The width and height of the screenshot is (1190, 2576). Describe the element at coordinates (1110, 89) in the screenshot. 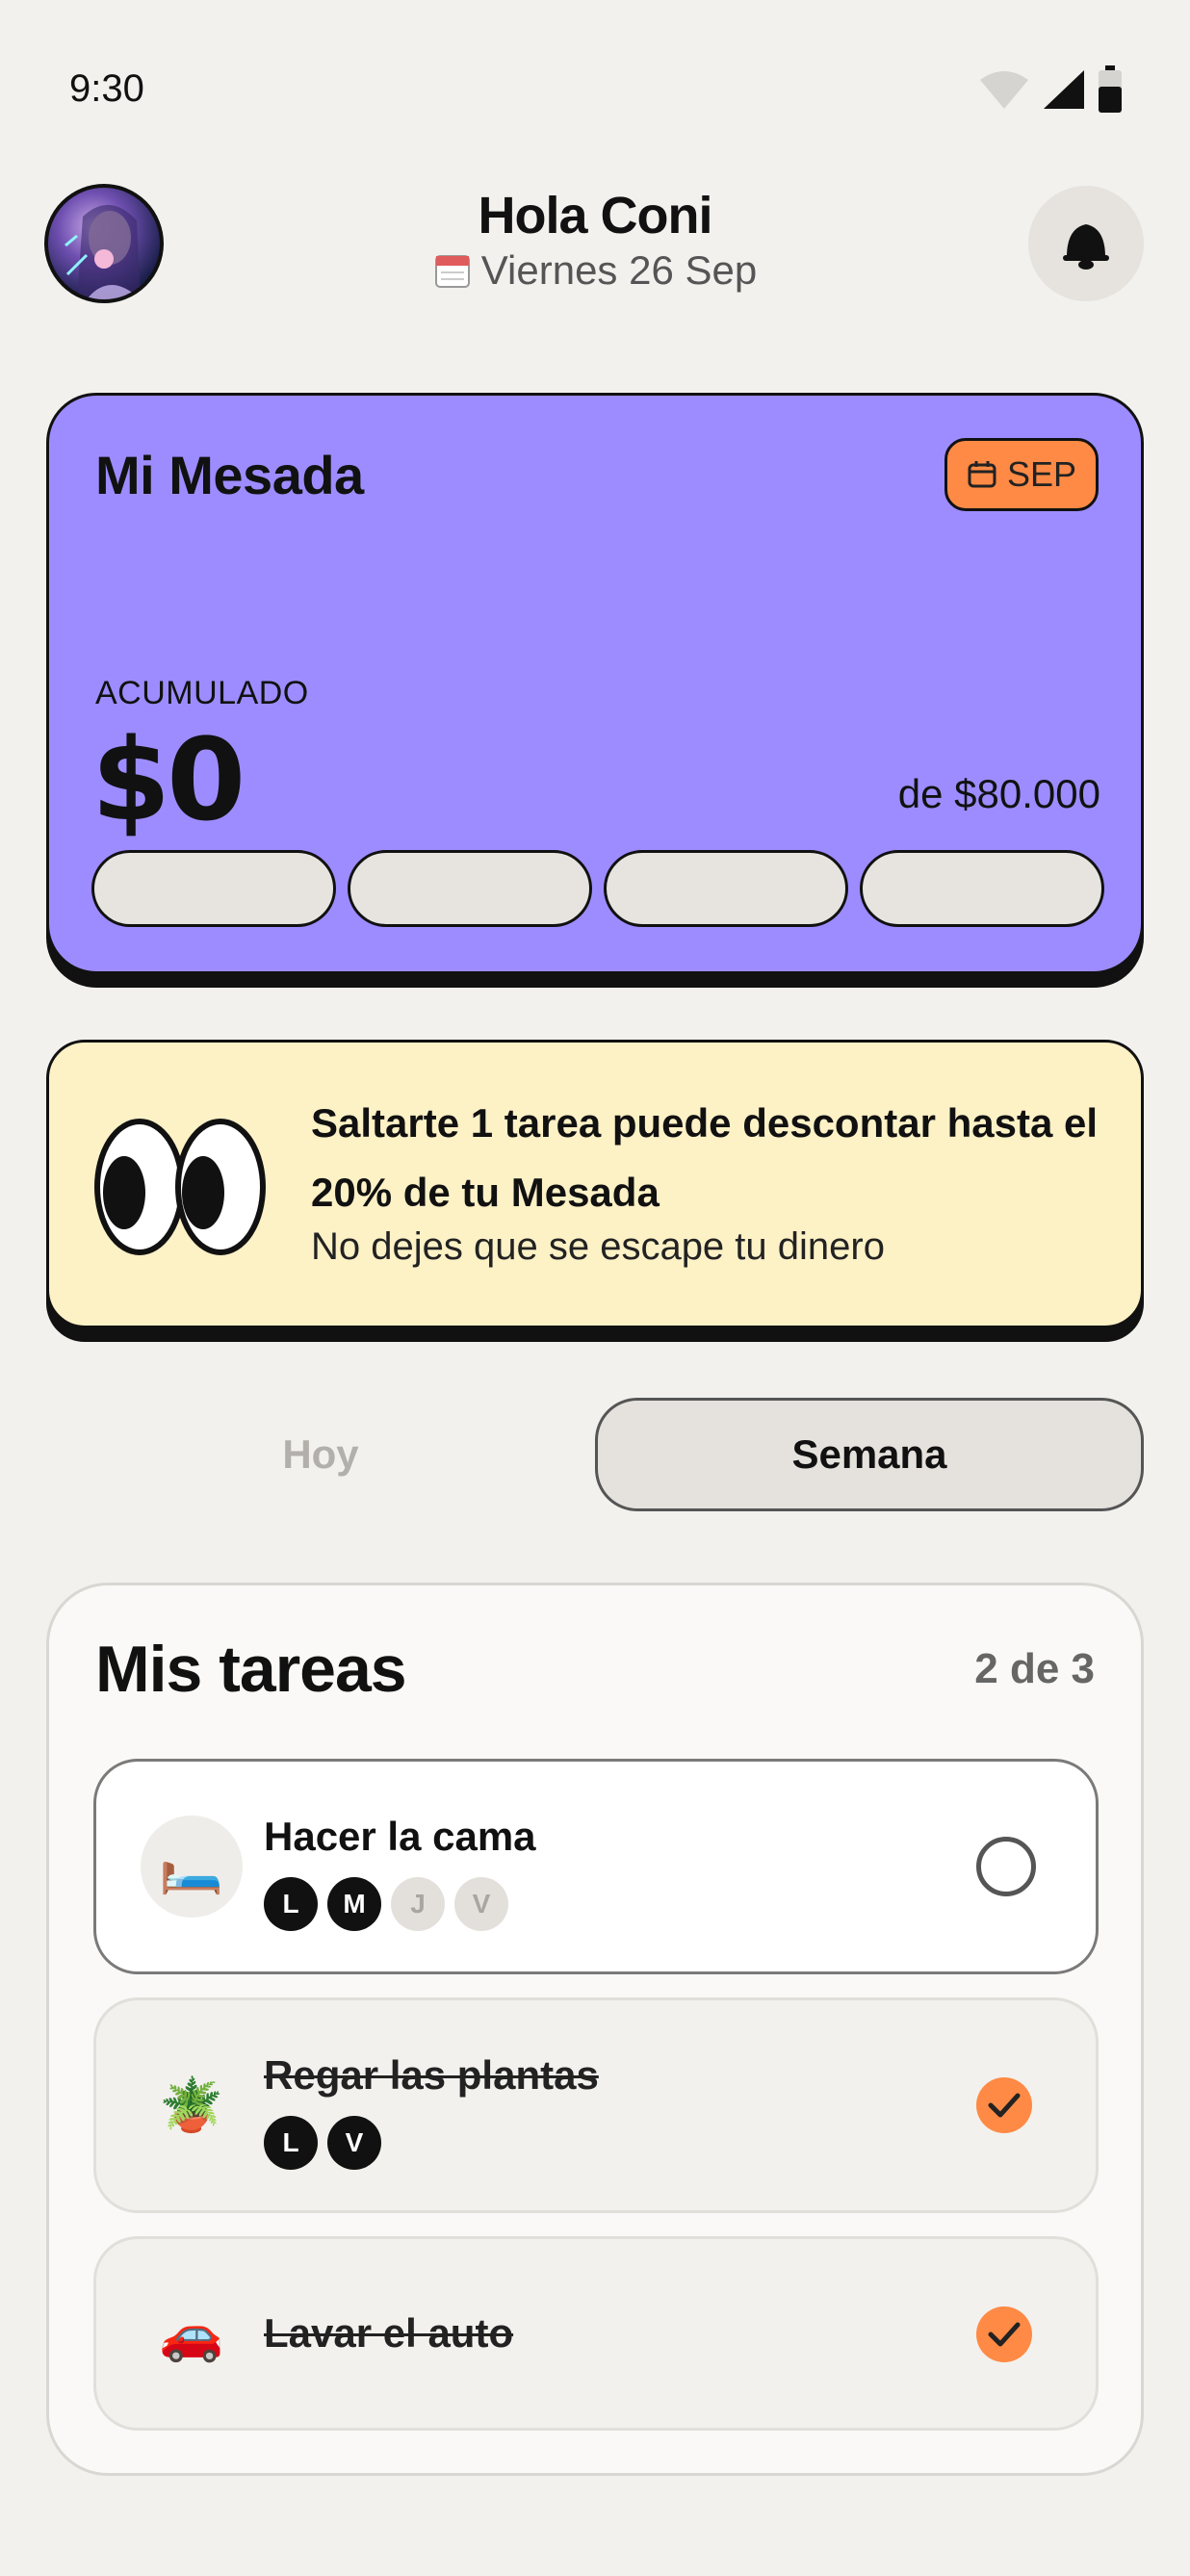

I see `battery-icon` at that location.